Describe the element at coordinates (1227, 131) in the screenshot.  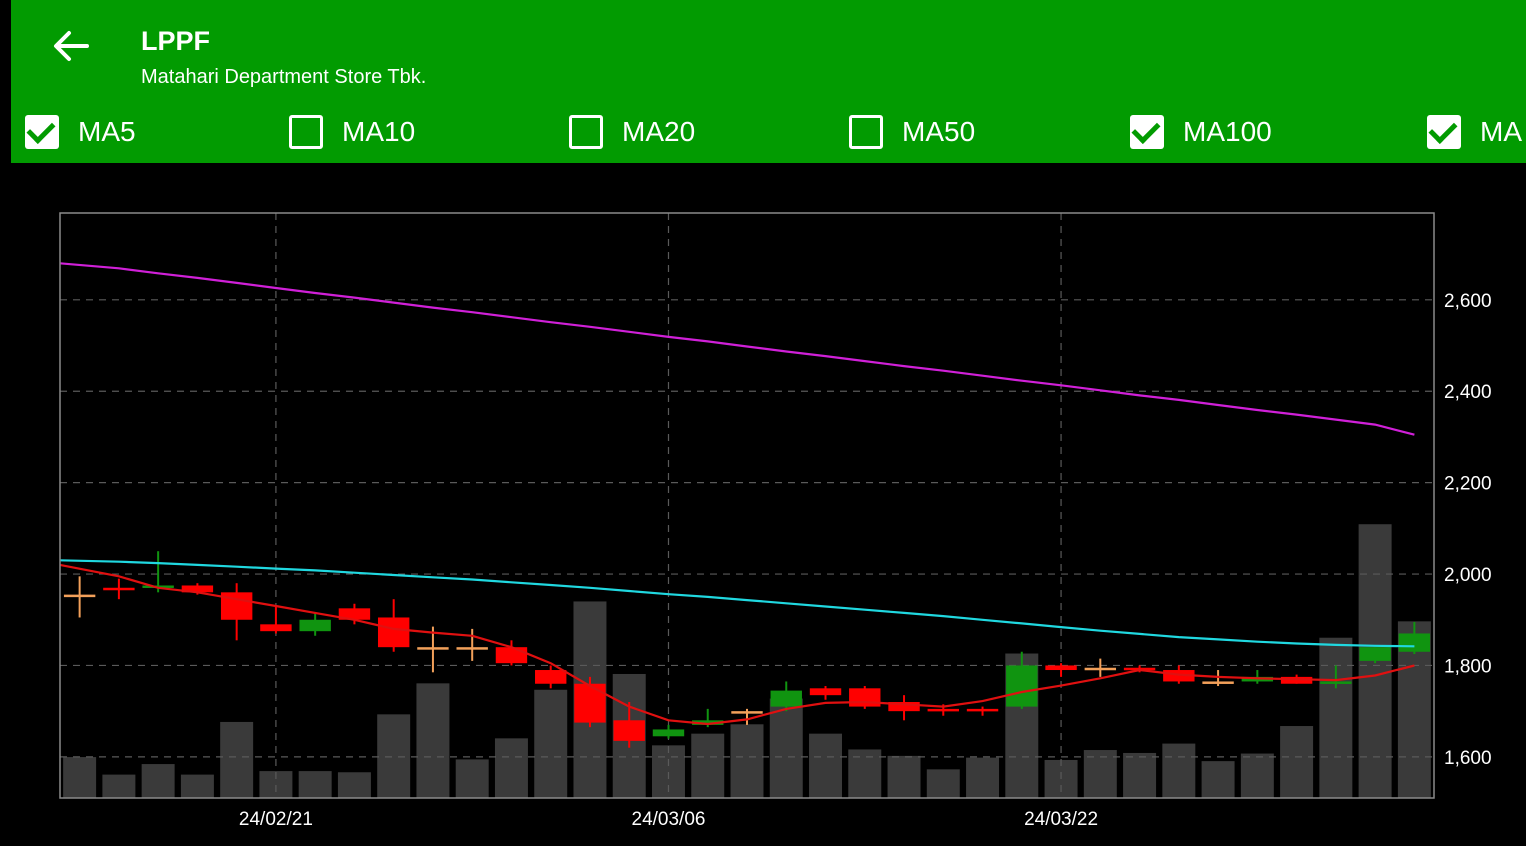
I see `ma100-label: MA100` at that location.